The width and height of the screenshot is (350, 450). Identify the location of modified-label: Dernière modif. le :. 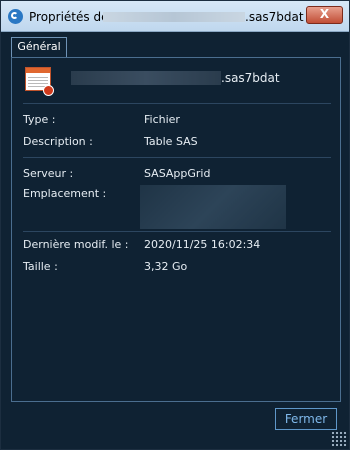
(76, 244).